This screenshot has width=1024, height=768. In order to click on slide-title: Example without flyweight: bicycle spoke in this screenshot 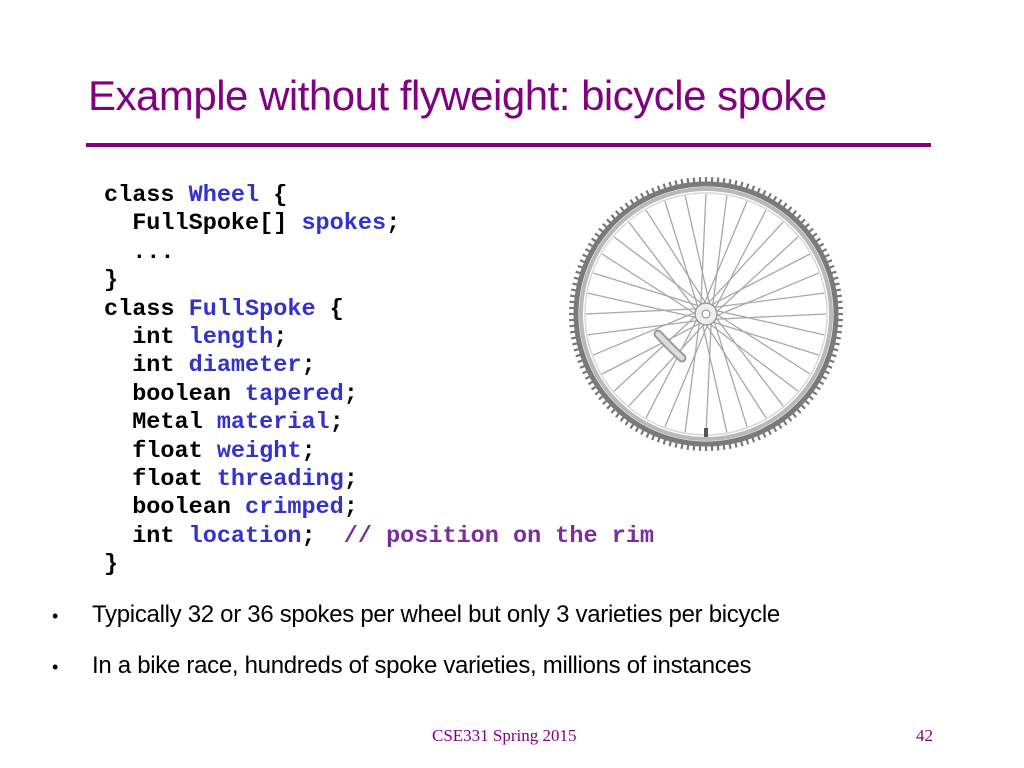, I will do `click(457, 95)`.